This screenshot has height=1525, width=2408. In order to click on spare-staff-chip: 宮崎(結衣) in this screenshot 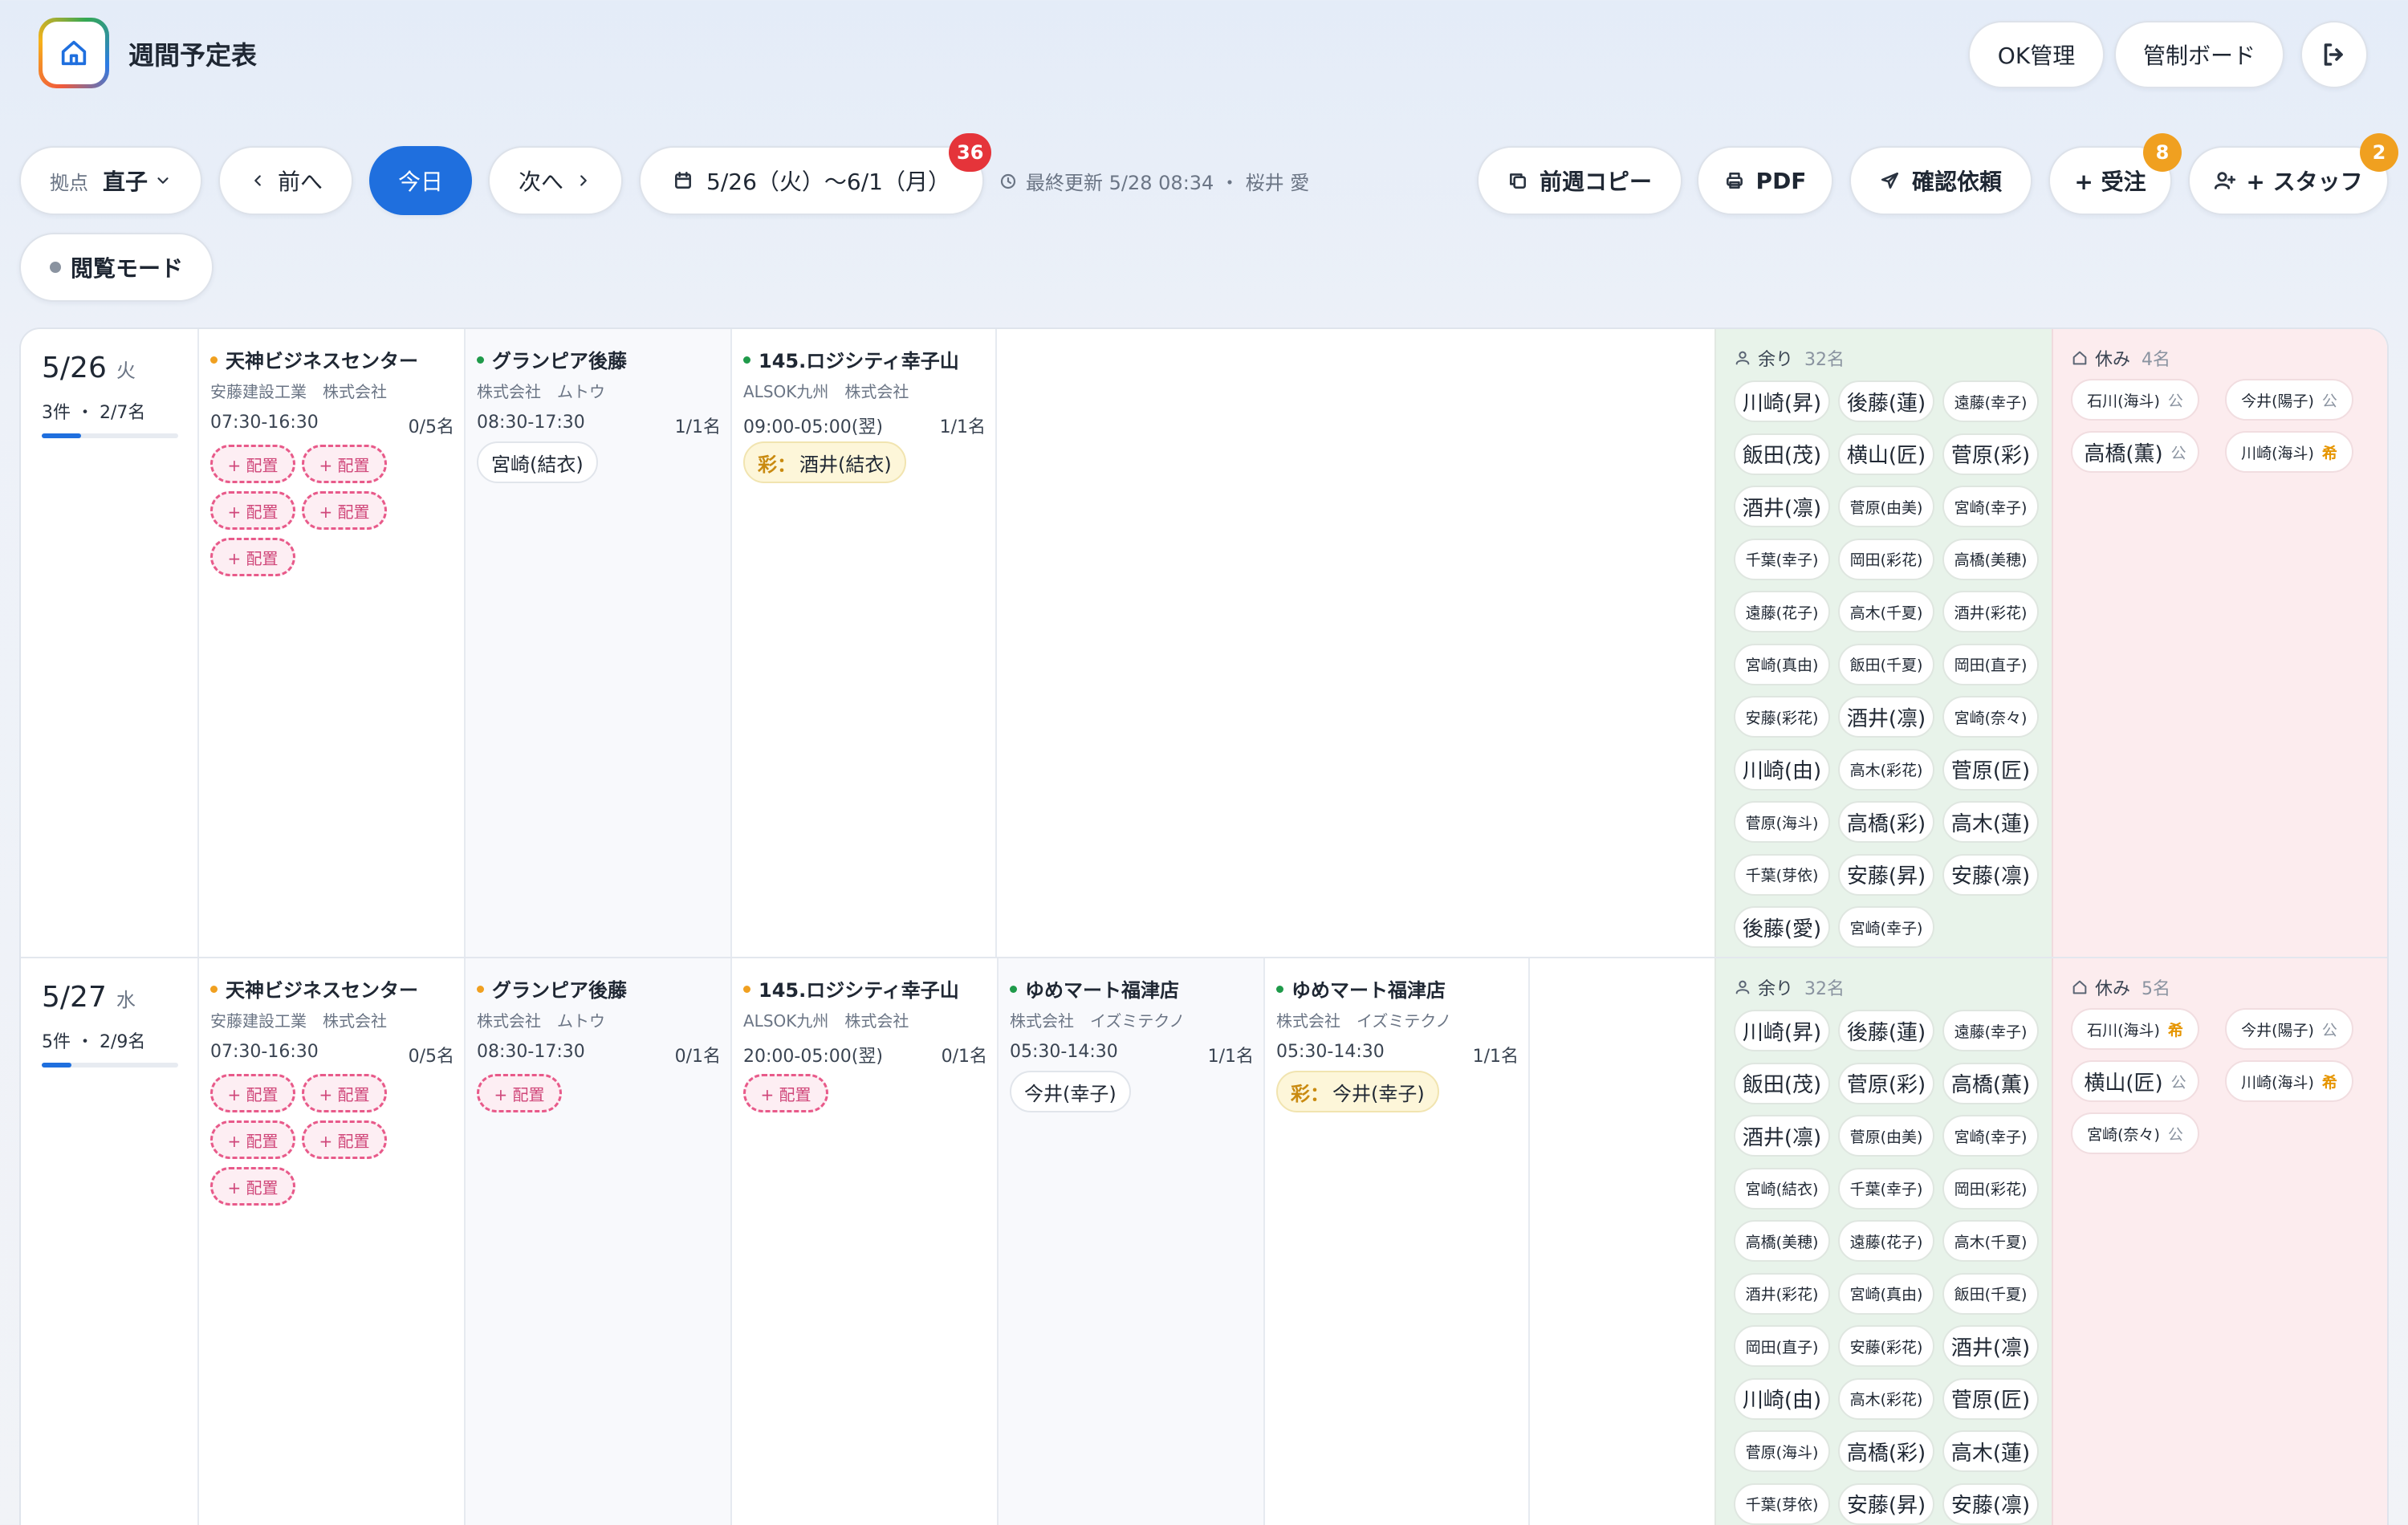, I will do `click(1782, 1188)`.